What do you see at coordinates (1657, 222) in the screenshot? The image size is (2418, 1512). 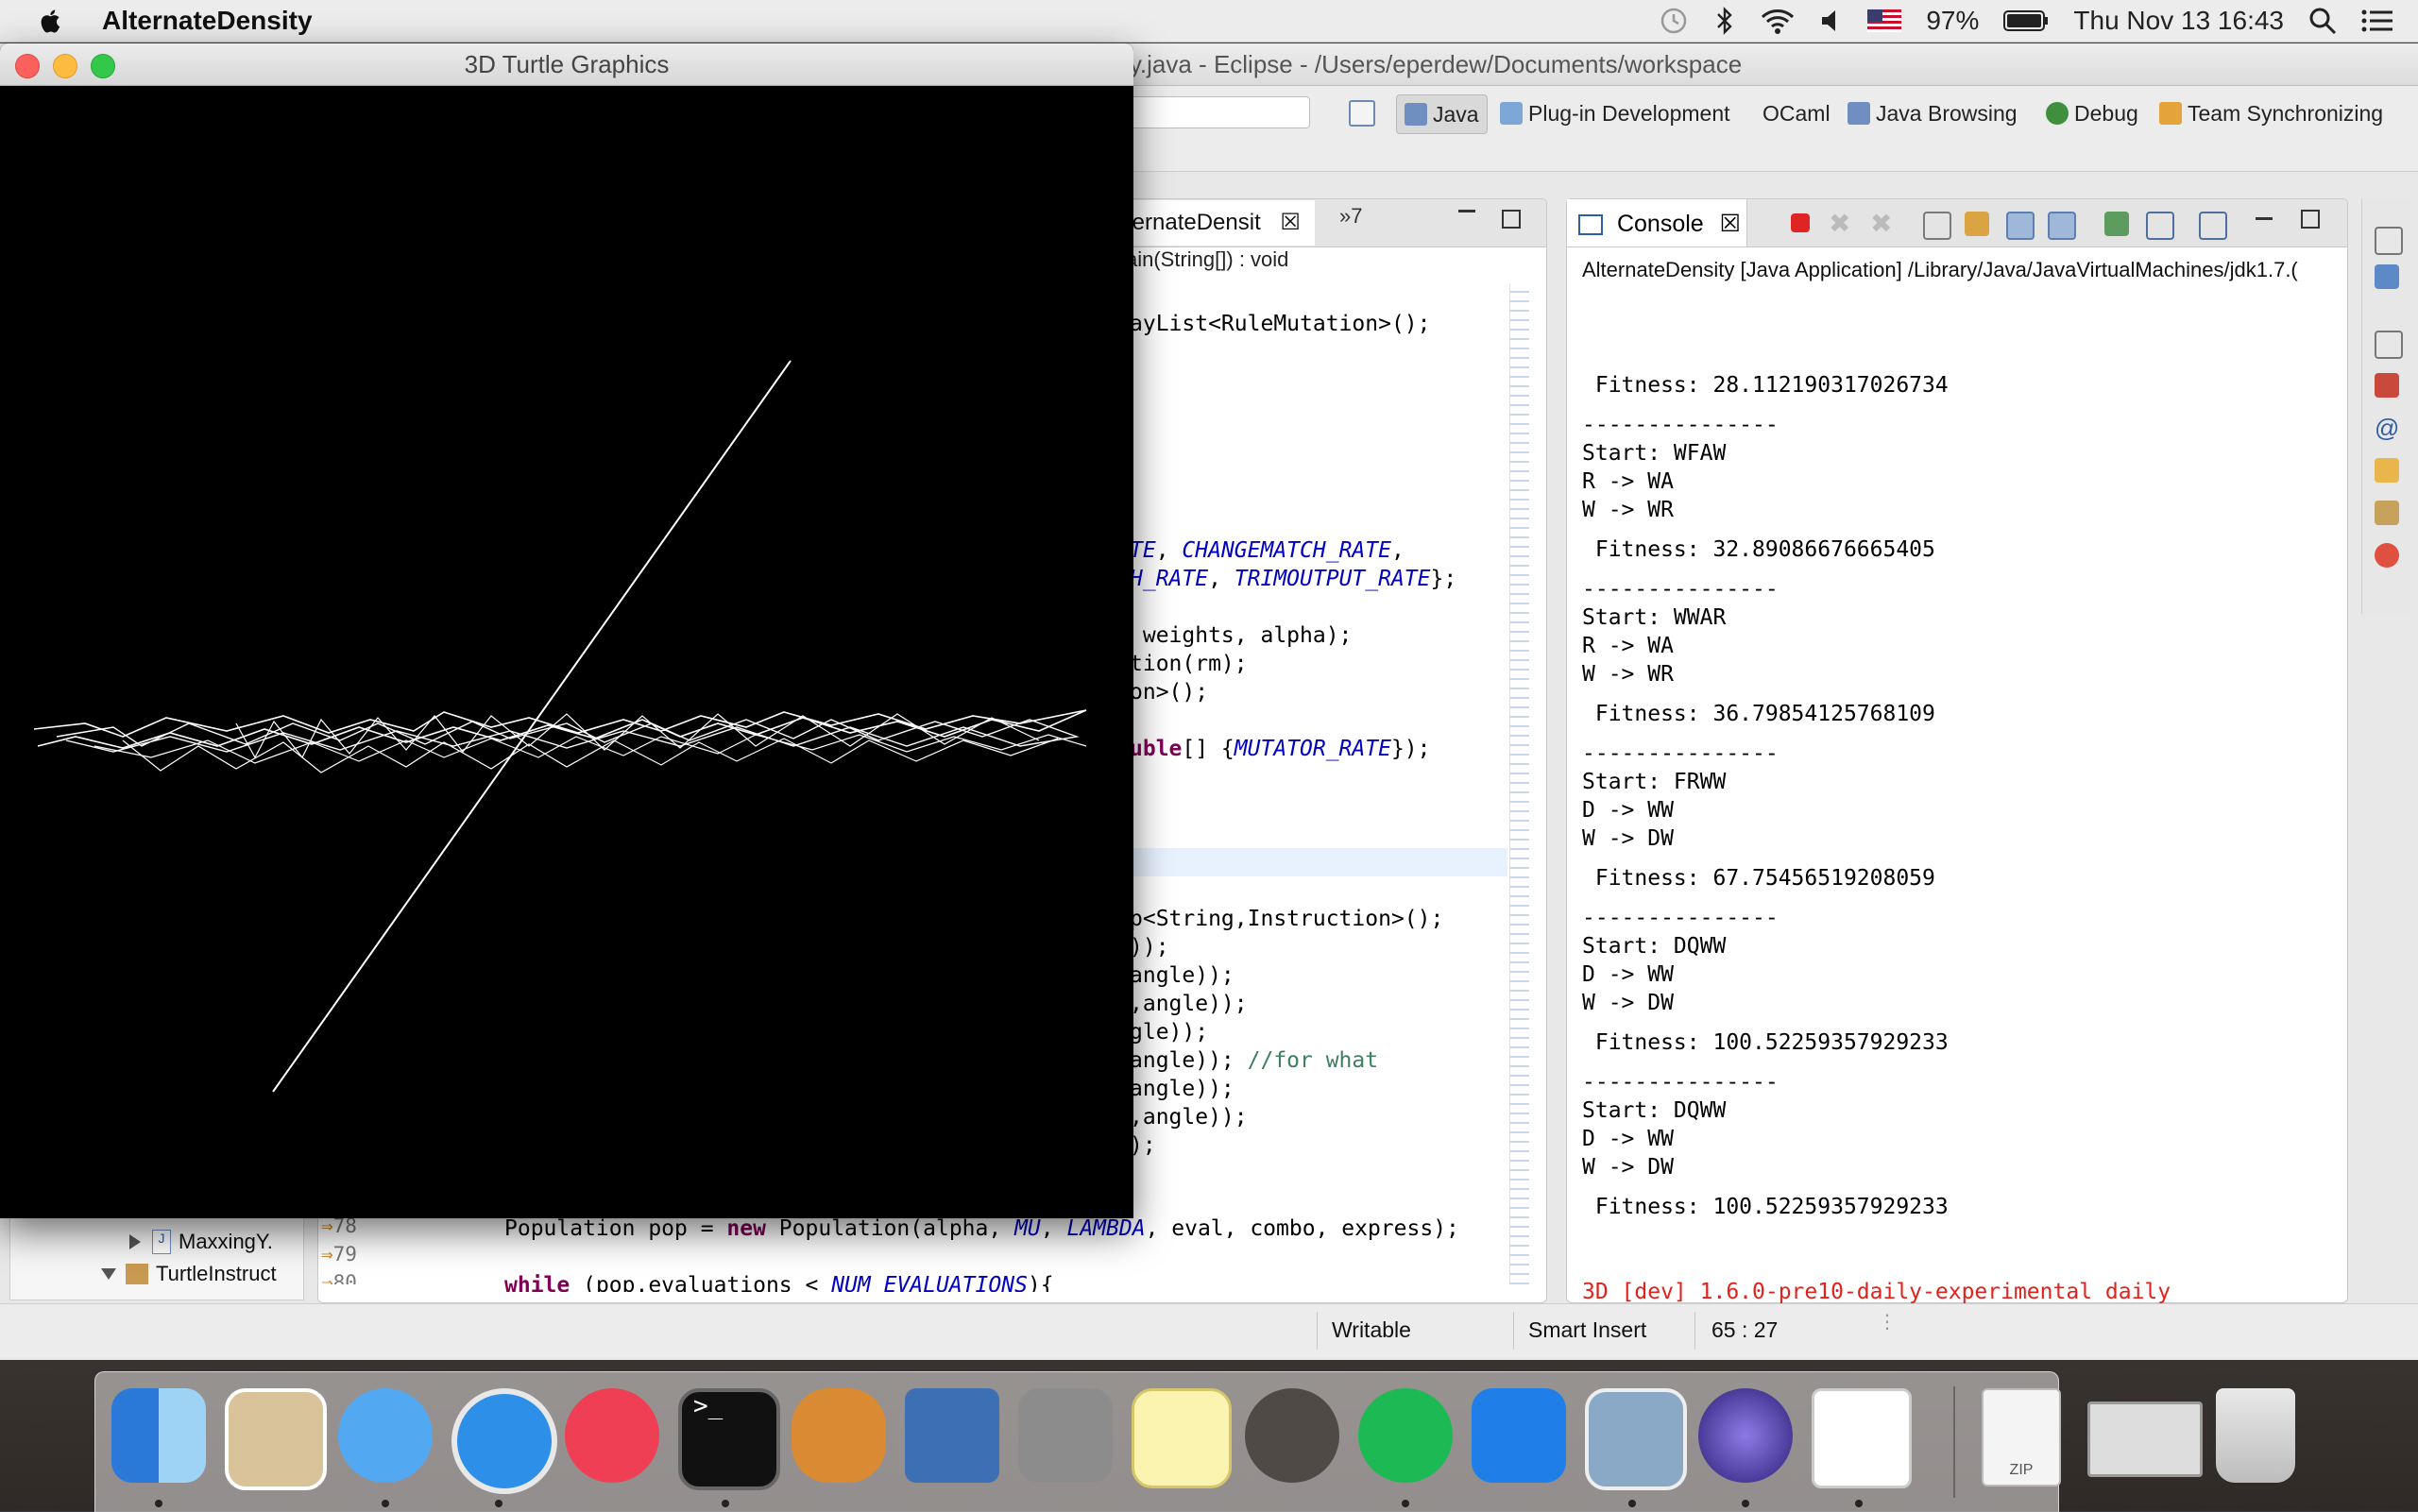 I see `console-tab: Console ☒` at bounding box center [1657, 222].